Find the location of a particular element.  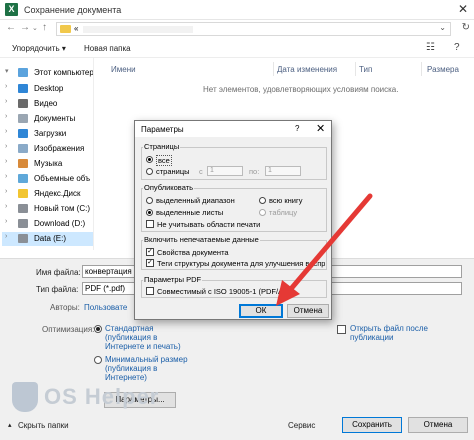

pages-to-label: по: is located at coordinates (254, 171).